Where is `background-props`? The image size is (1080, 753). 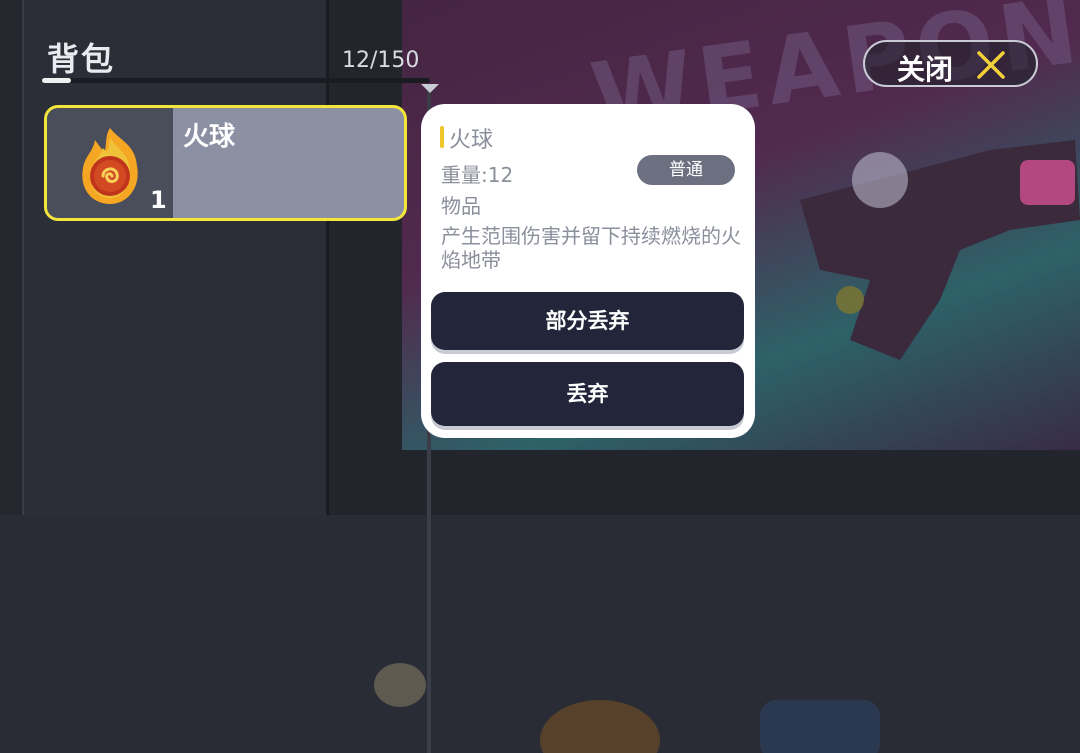 background-props is located at coordinates (627, 708).